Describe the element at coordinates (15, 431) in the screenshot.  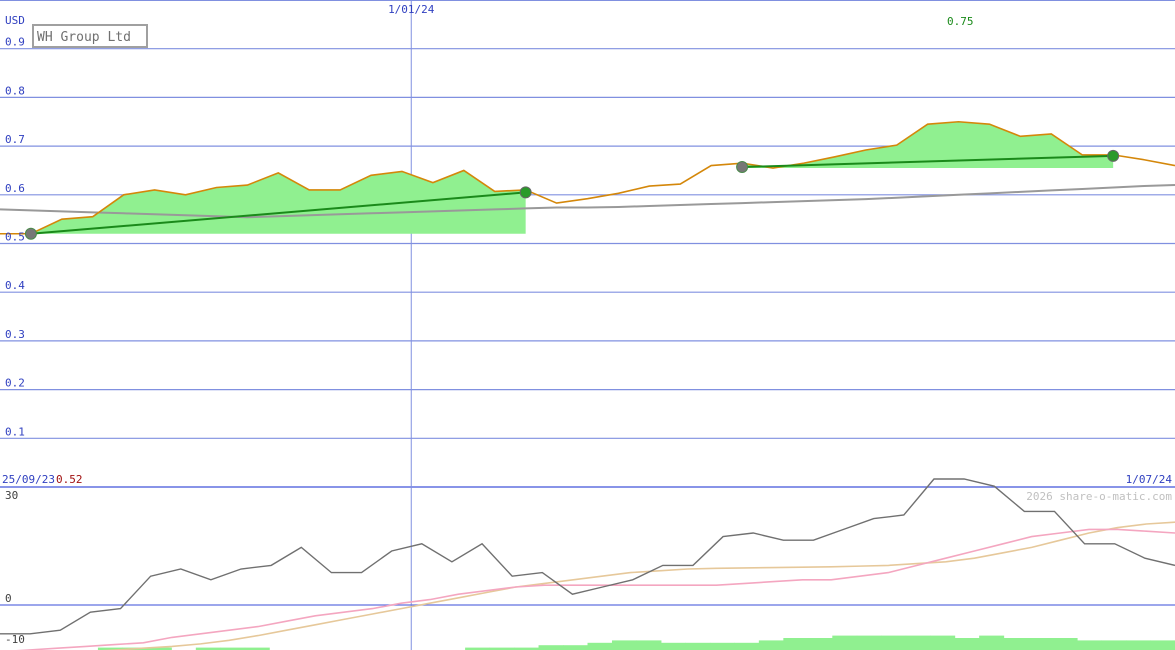
I see `y-tick-label: 0.1` at that location.